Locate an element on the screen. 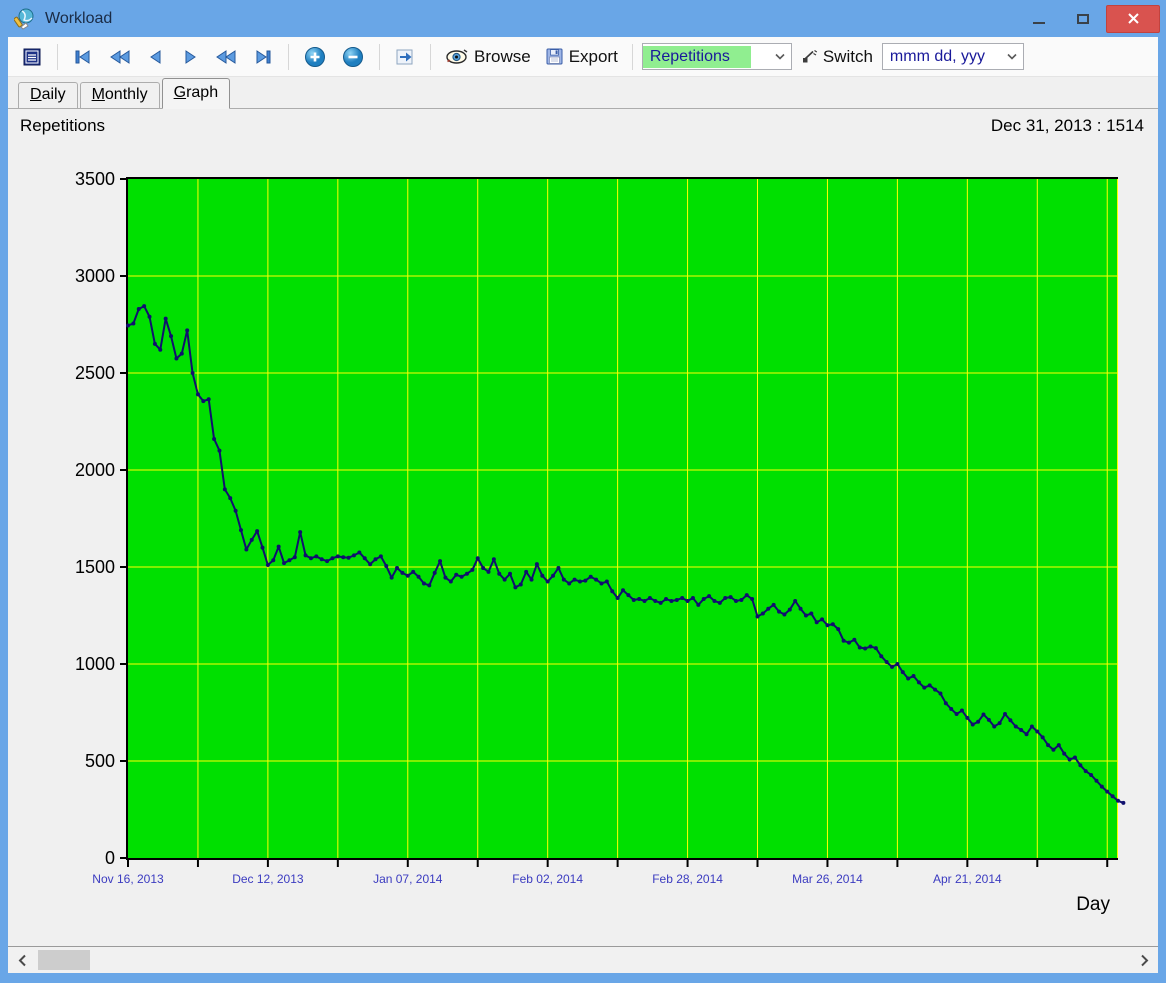  horizontal-scrollbar is located at coordinates (583, 959).